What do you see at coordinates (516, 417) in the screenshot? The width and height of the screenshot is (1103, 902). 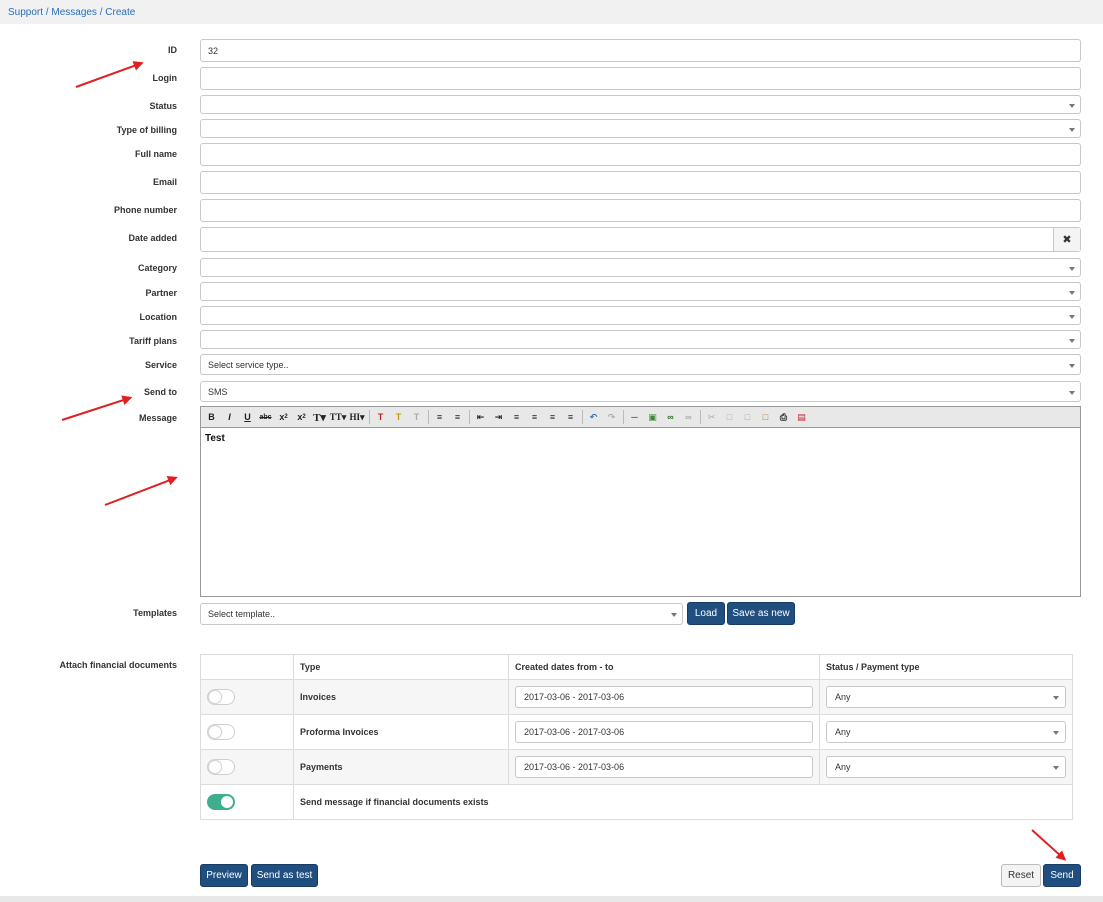 I see `align-left-icon: ≡` at bounding box center [516, 417].